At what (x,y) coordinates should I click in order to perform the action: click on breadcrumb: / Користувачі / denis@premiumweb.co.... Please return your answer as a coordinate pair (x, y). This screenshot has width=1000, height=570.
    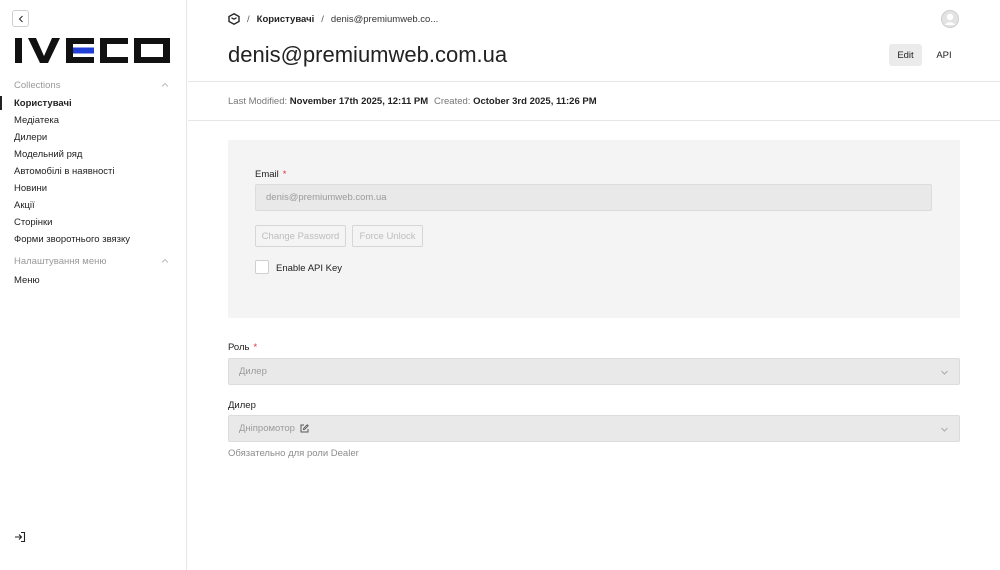
    Looking at the image, I should click on (333, 19).